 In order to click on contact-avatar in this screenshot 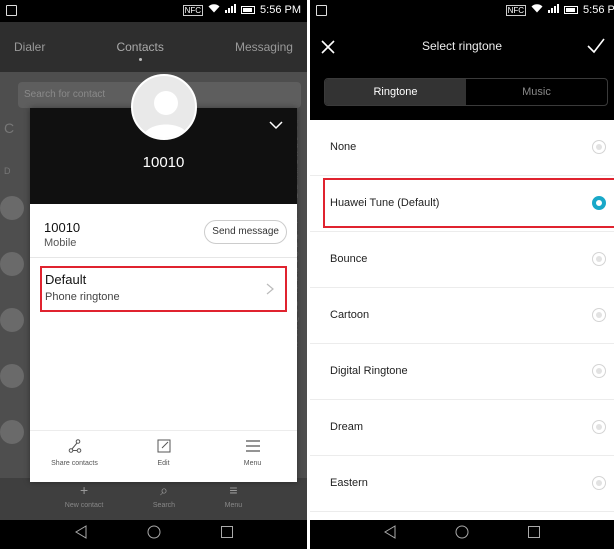, I will do `click(164, 107)`.